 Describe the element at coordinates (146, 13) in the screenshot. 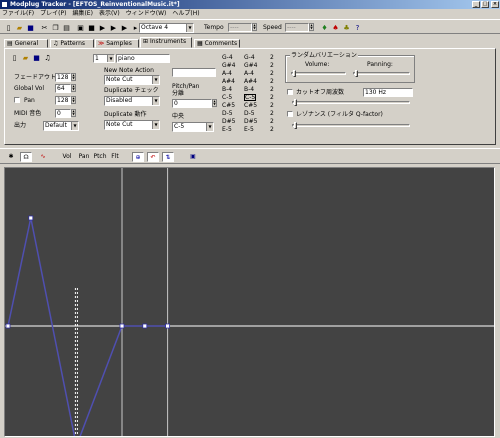

I see `menu-window: ウィンドウ(W)` at that location.